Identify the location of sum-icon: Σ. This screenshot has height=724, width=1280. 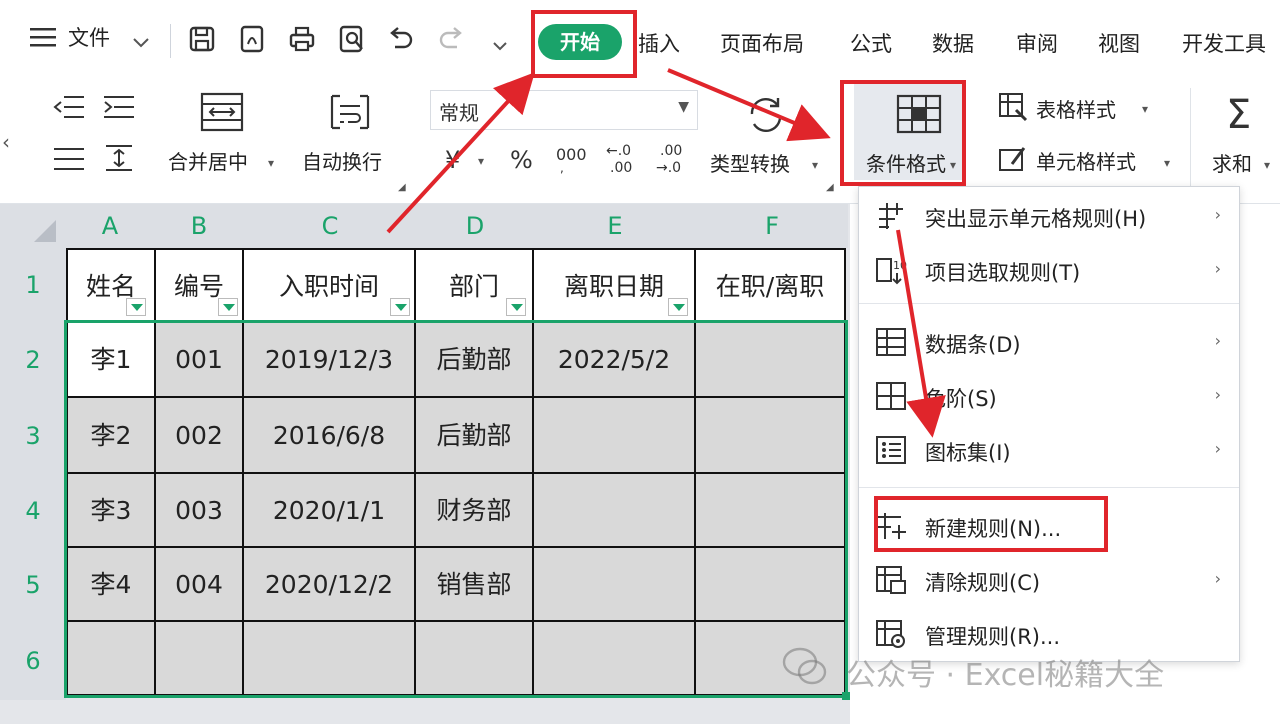
(1244, 112).